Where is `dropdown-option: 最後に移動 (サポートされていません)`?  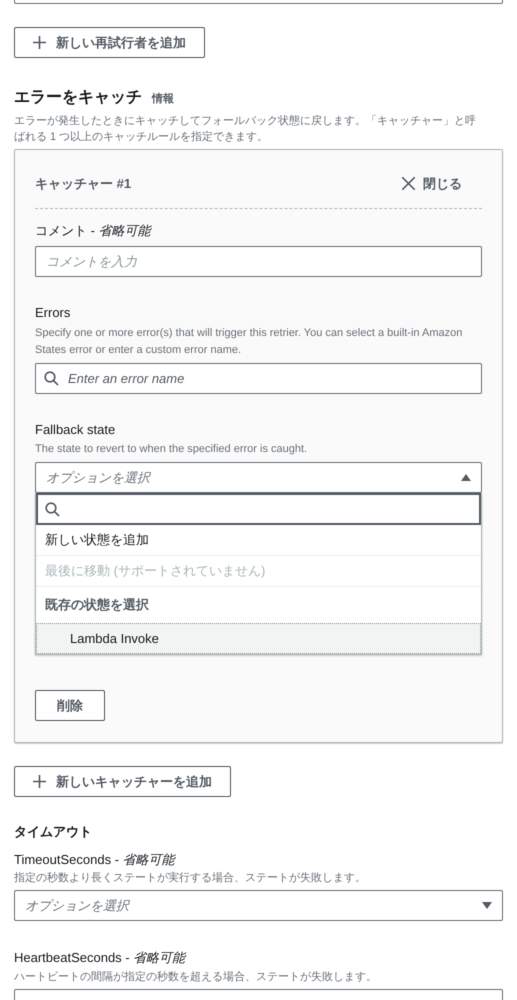
dropdown-option: 最後に移動 (サポートされていません) is located at coordinates (258, 571).